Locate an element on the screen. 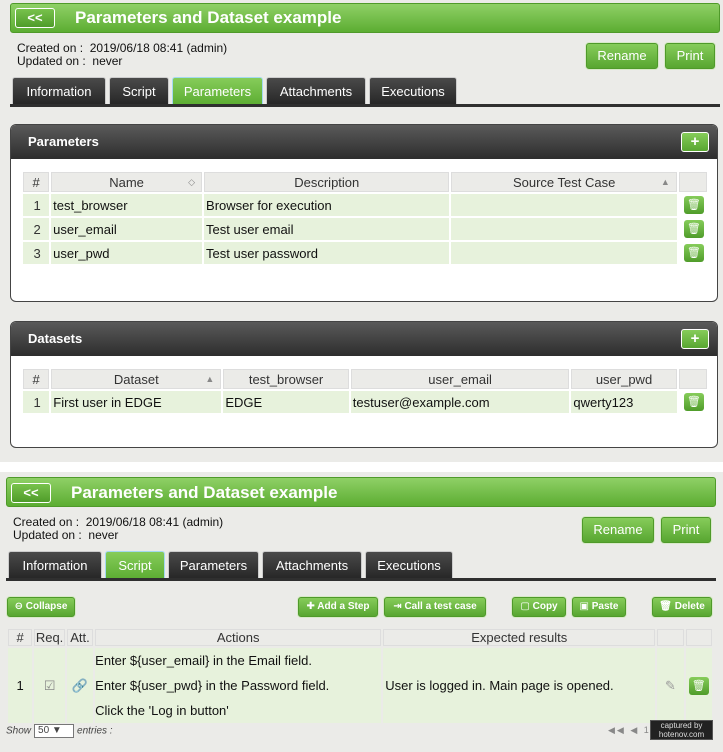  add-step-button: ✚ Add a Step is located at coordinates (338, 607).